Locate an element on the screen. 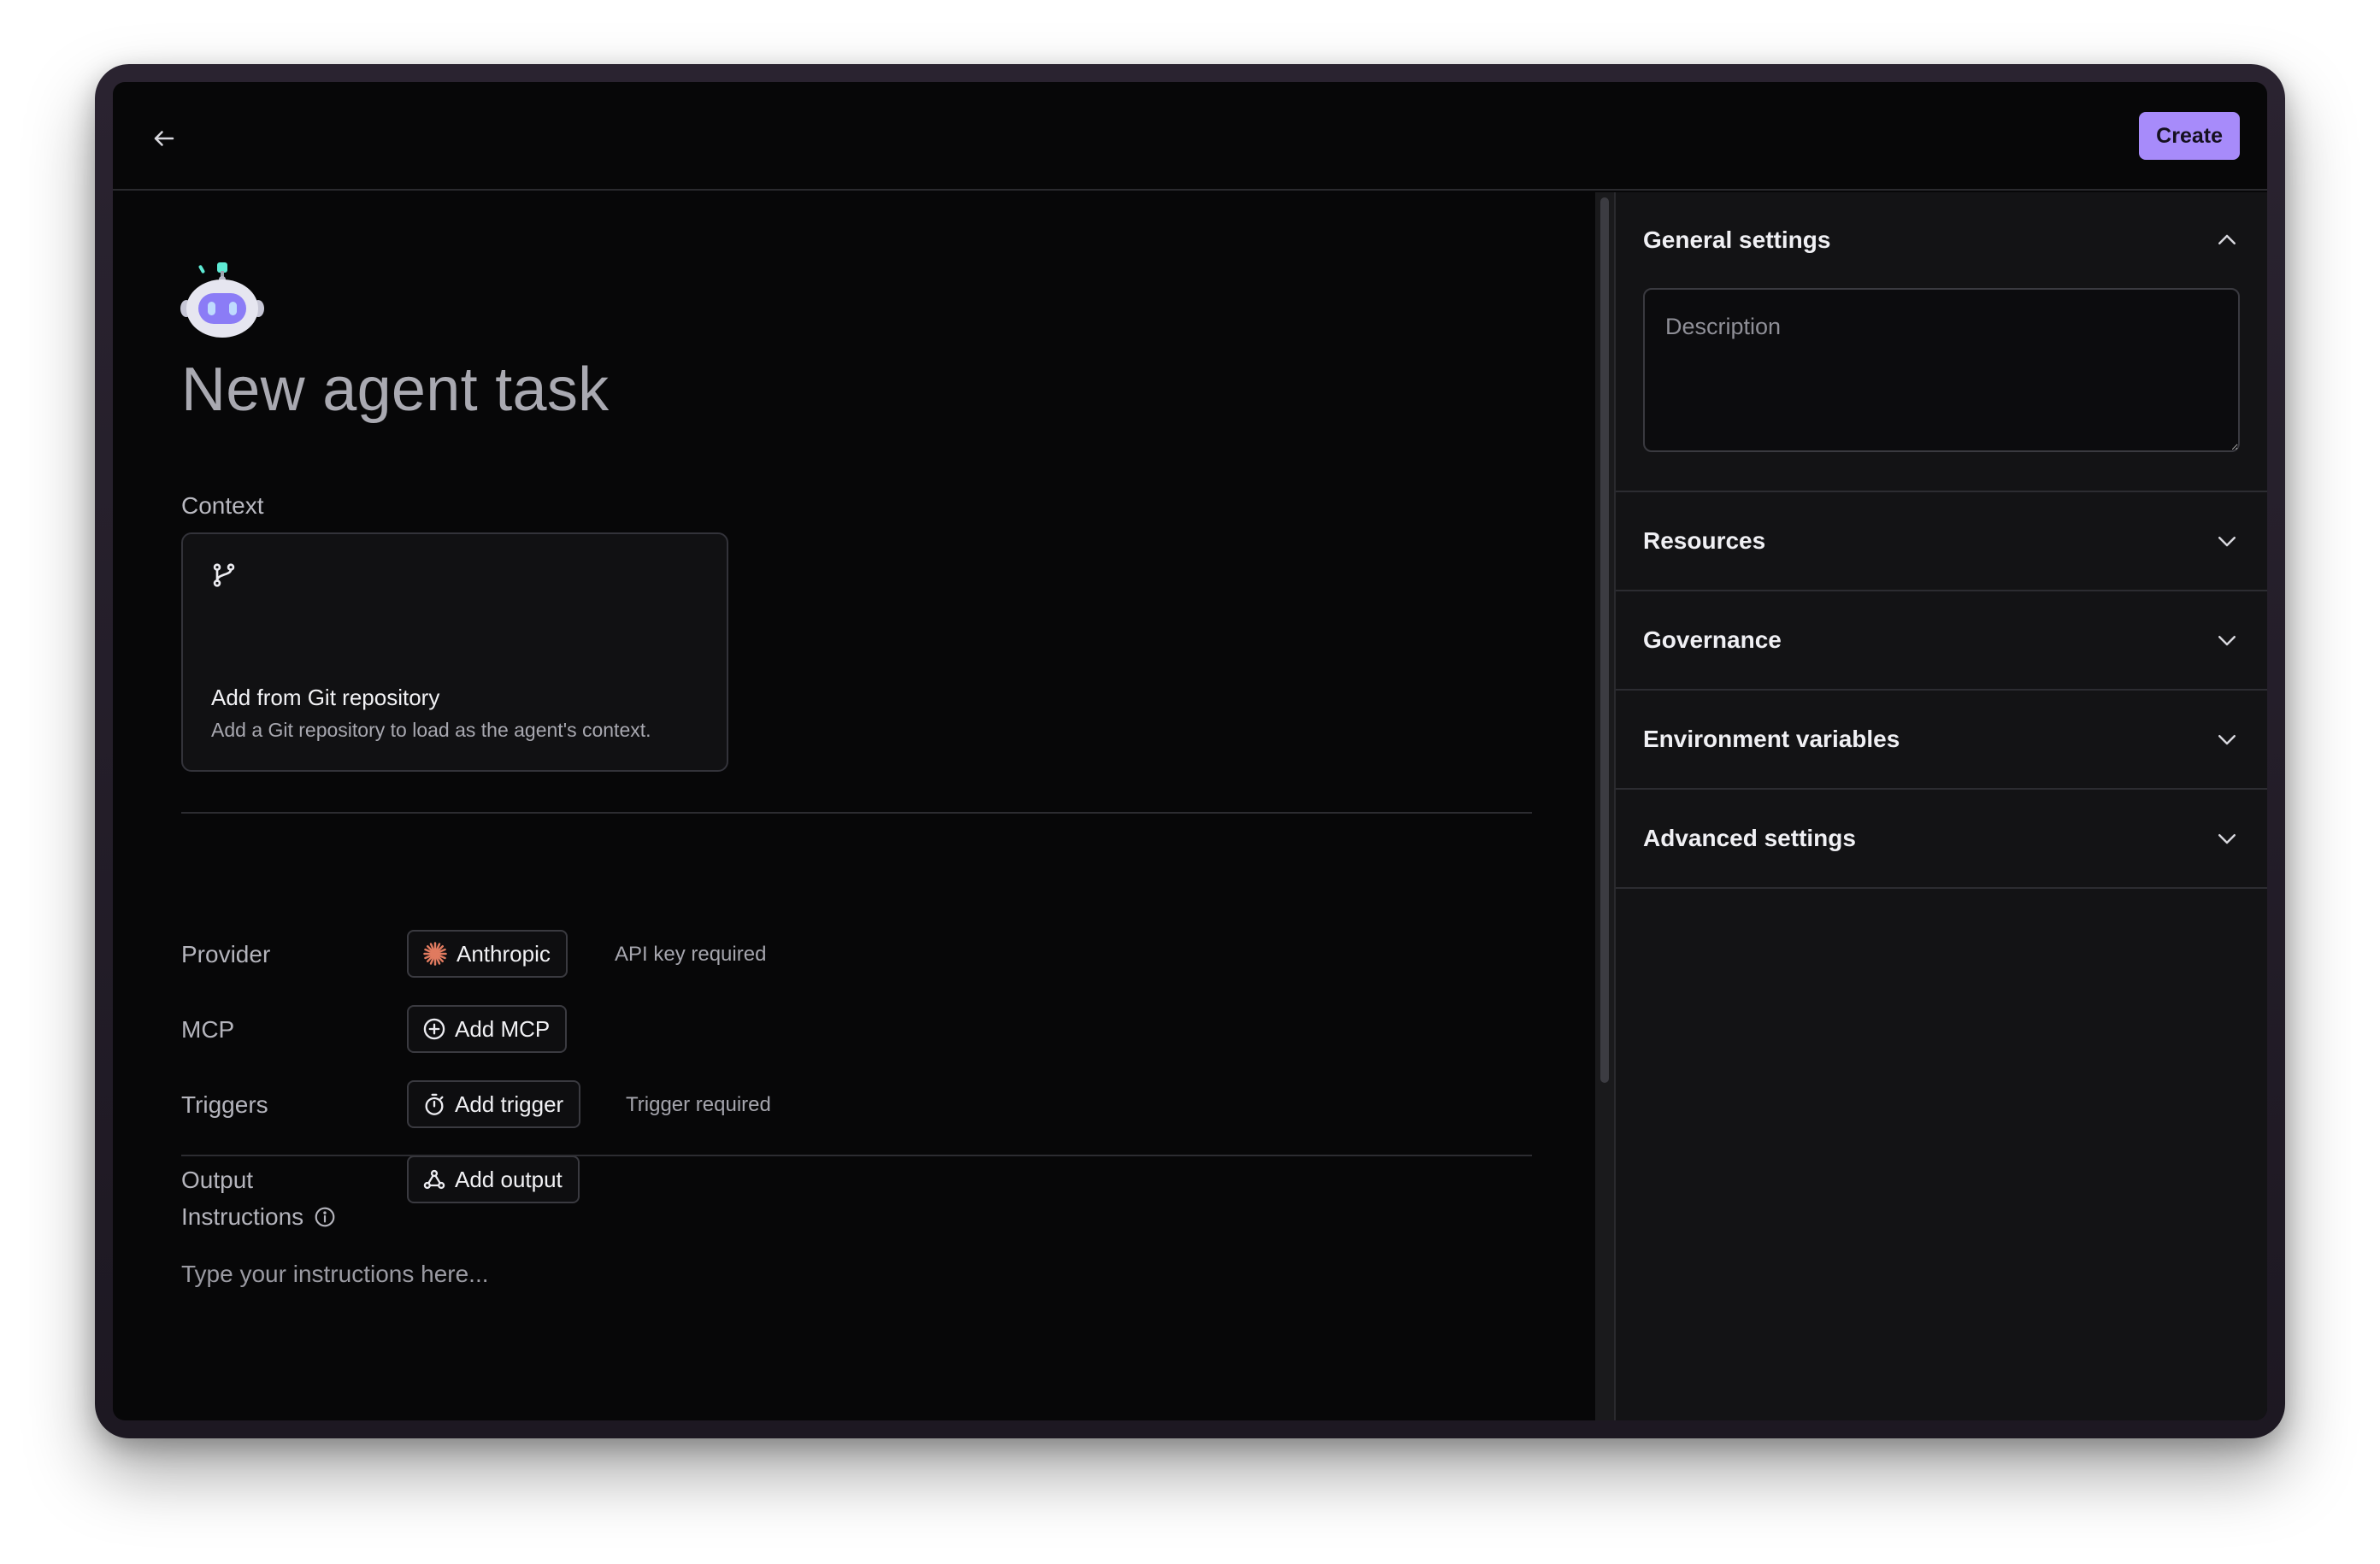 Image resolution: width=2380 pixels, height=1564 pixels. scrollbar-thumb is located at coordinates (1604, 640).